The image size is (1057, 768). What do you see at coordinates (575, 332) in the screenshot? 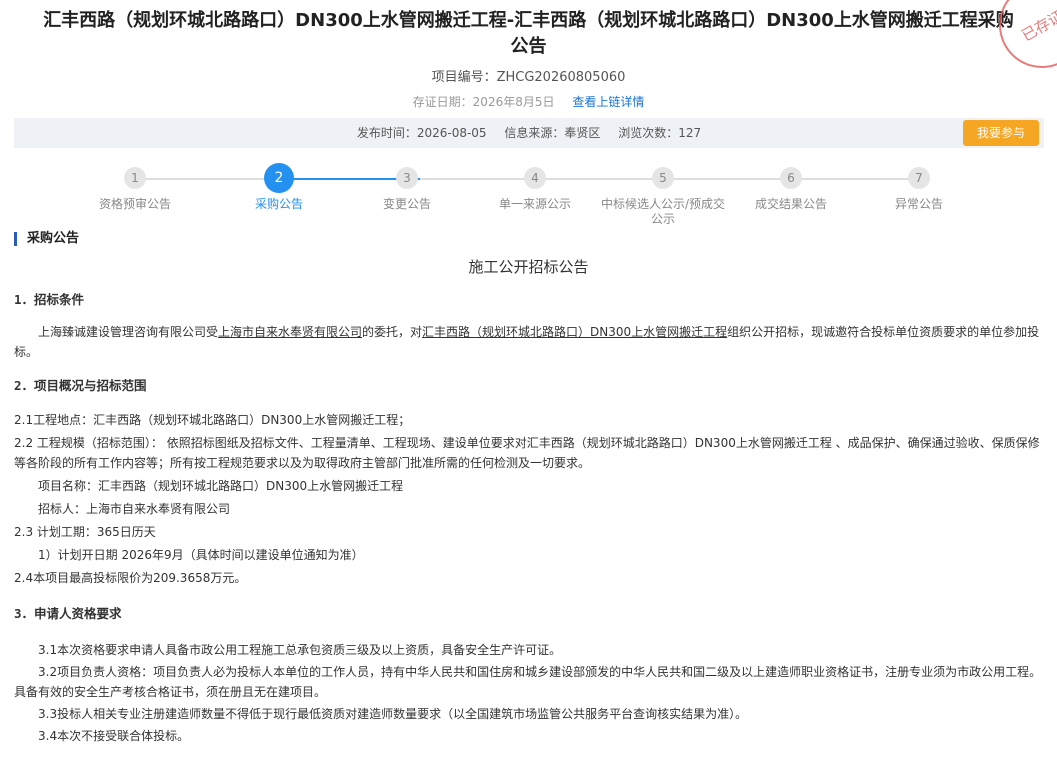
I see `project-name: 汇丰西路（规划环城北路路口）DN300上水管网搬迁工程` at bounding box center [575, 332].